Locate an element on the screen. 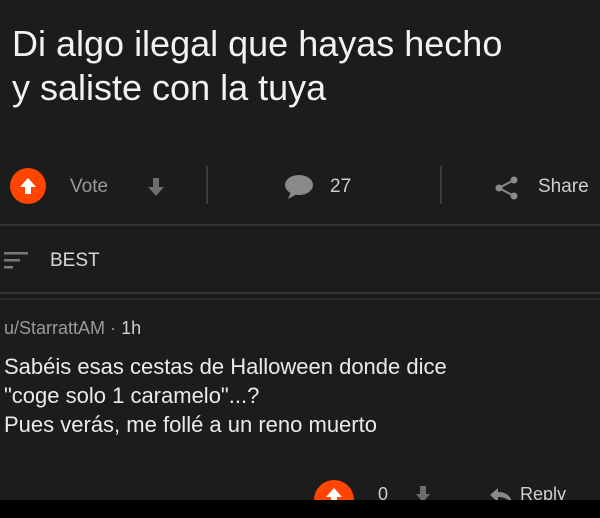 This screenshot has height=518, width=600. comment-upvote-button is located at coordinates (334, 490).